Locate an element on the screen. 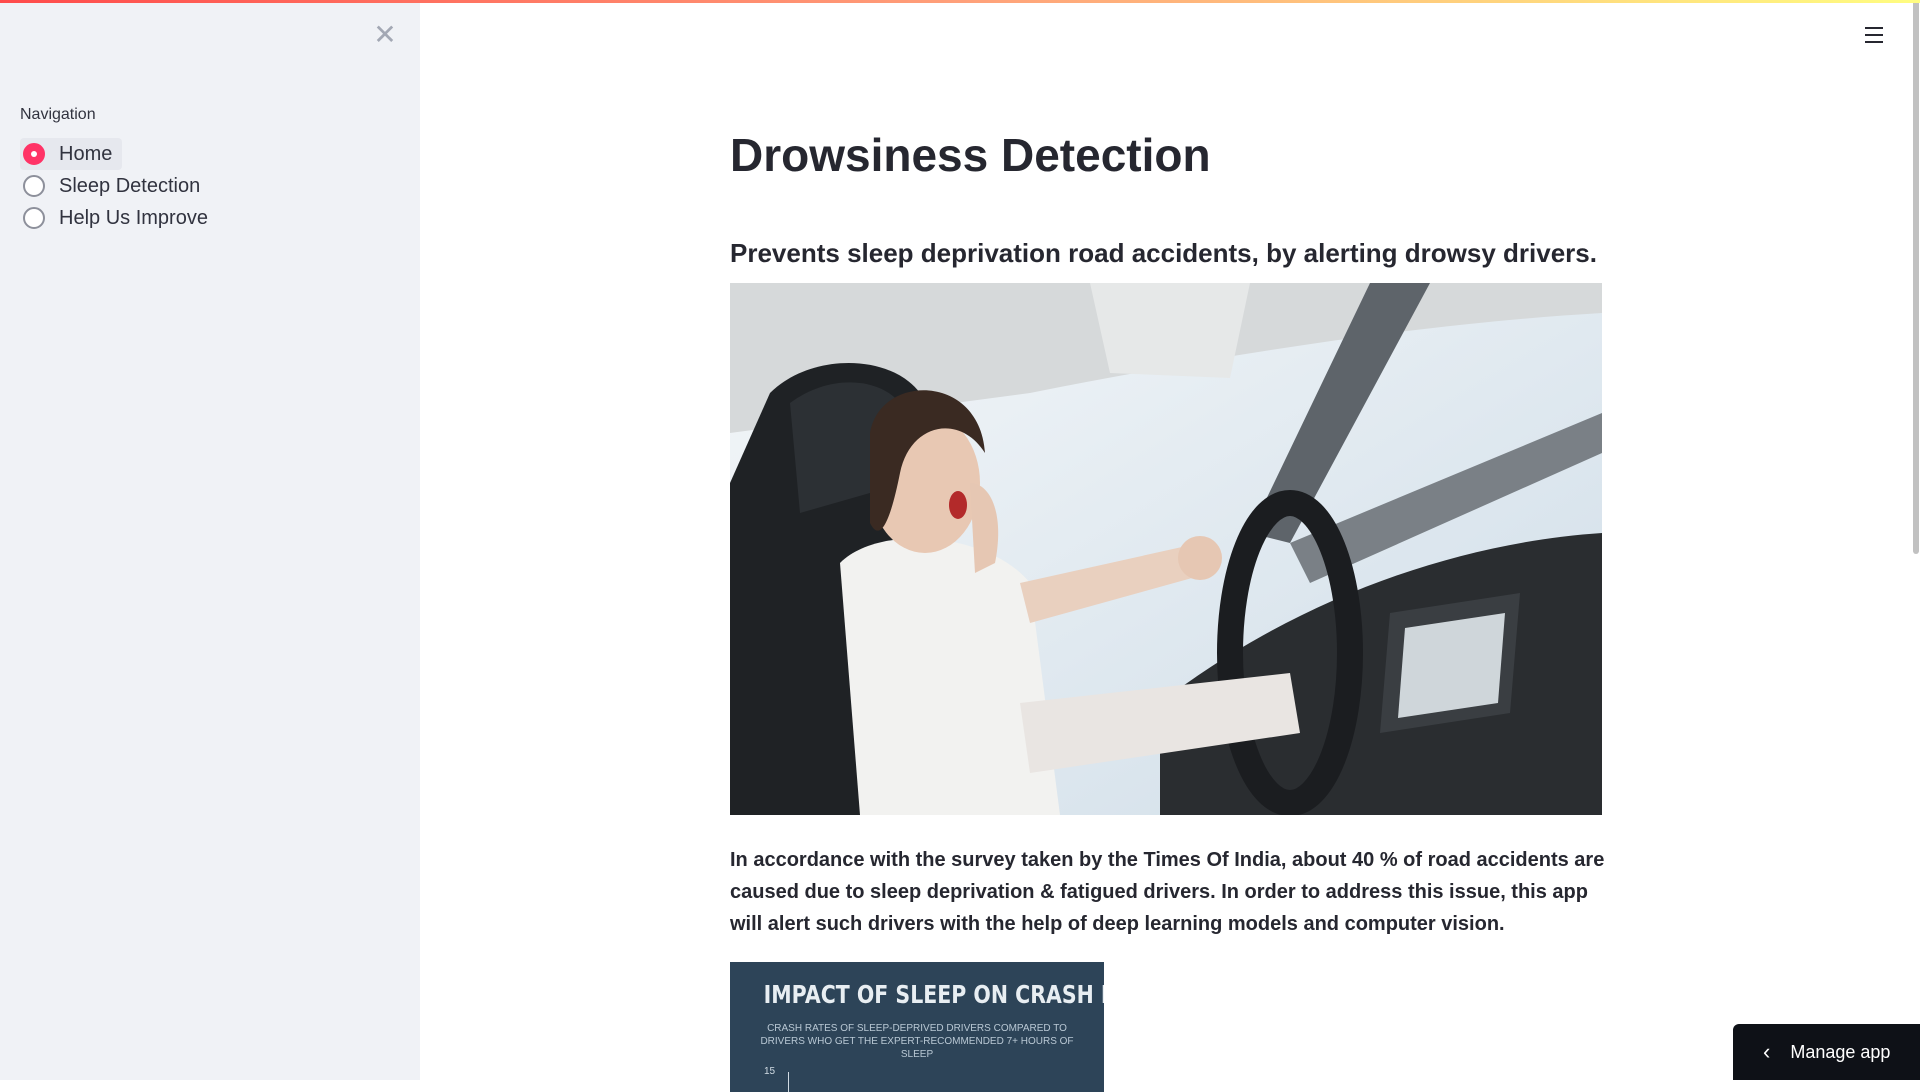 The image size is (1920, 1092). scrollbar is located at coordinates (1916, 540).